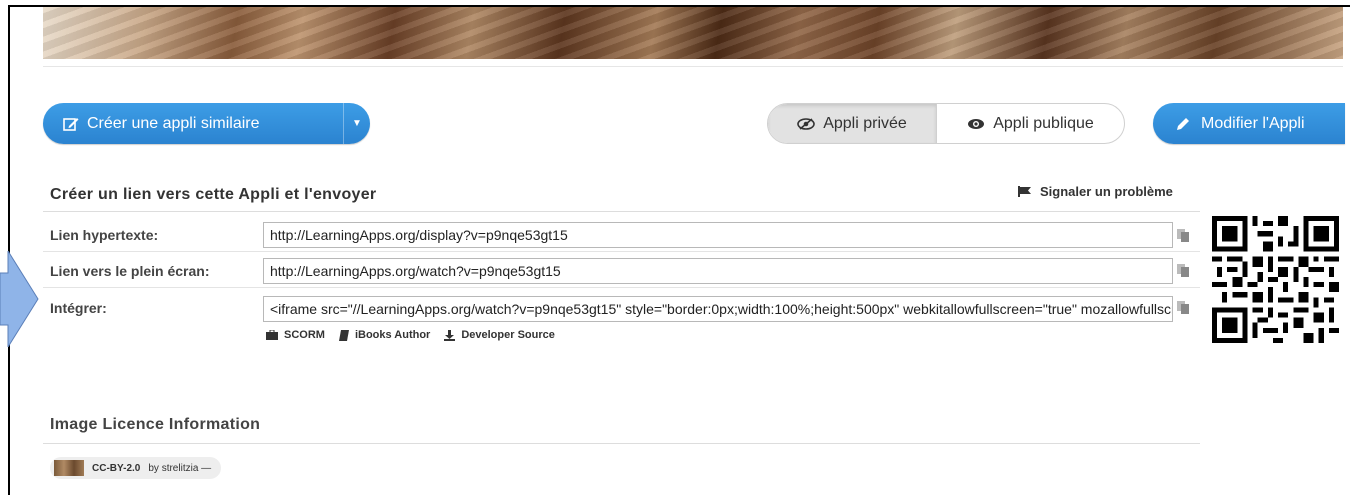  I want to click on public-app-label: Appli publique, so click(1043, 123).